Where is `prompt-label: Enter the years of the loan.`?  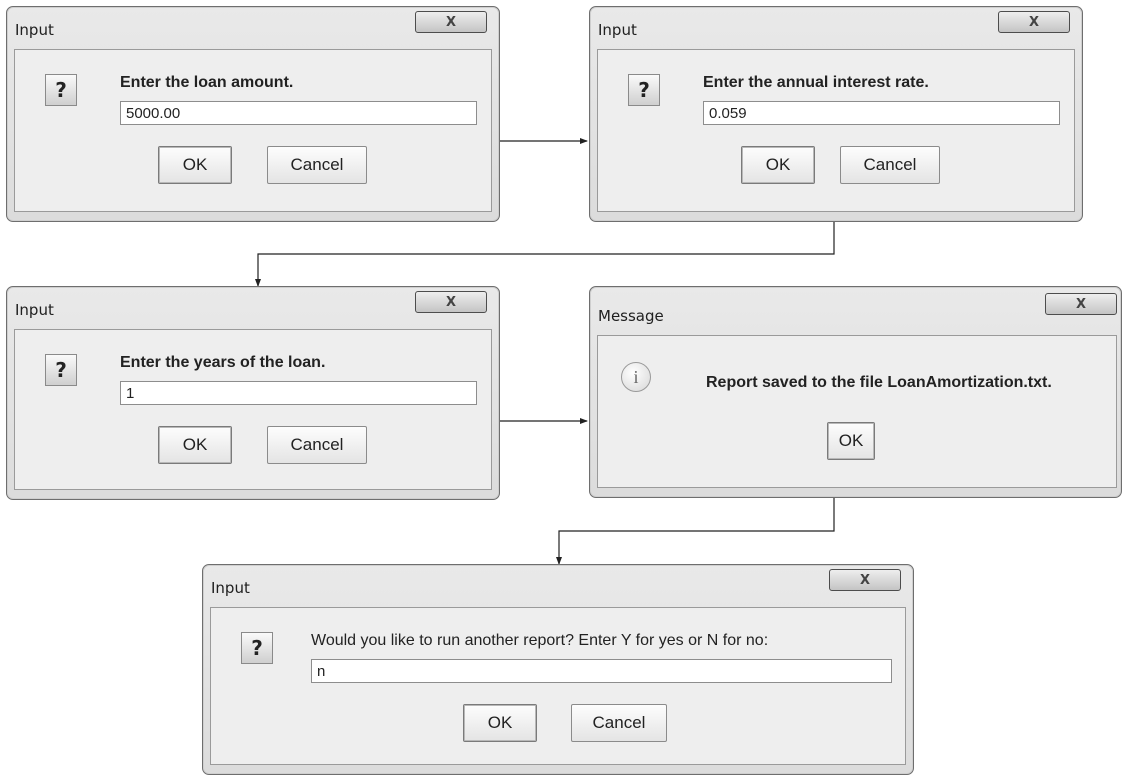 prompt-label: Enter the years of the loan. is located at coordinates (223, 362).